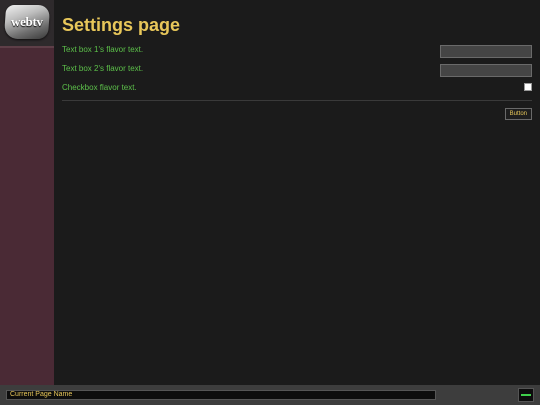 This screenshot has width=540, height=405. What do you see at coordinates (297, 100) in the screenshot?
I see `divider` at bounding box center [297, 100].